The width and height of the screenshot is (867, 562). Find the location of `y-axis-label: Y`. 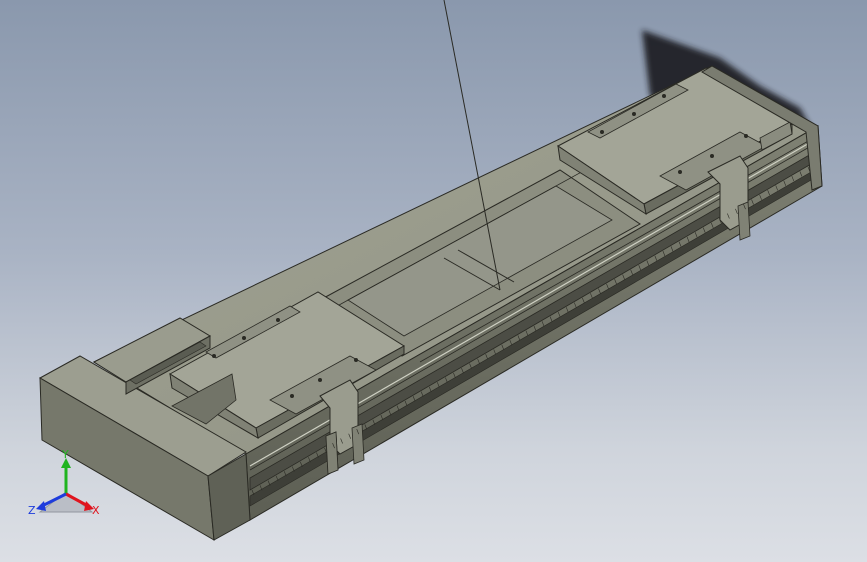

y-axis-label: Y is located at coordinates (65, 454).